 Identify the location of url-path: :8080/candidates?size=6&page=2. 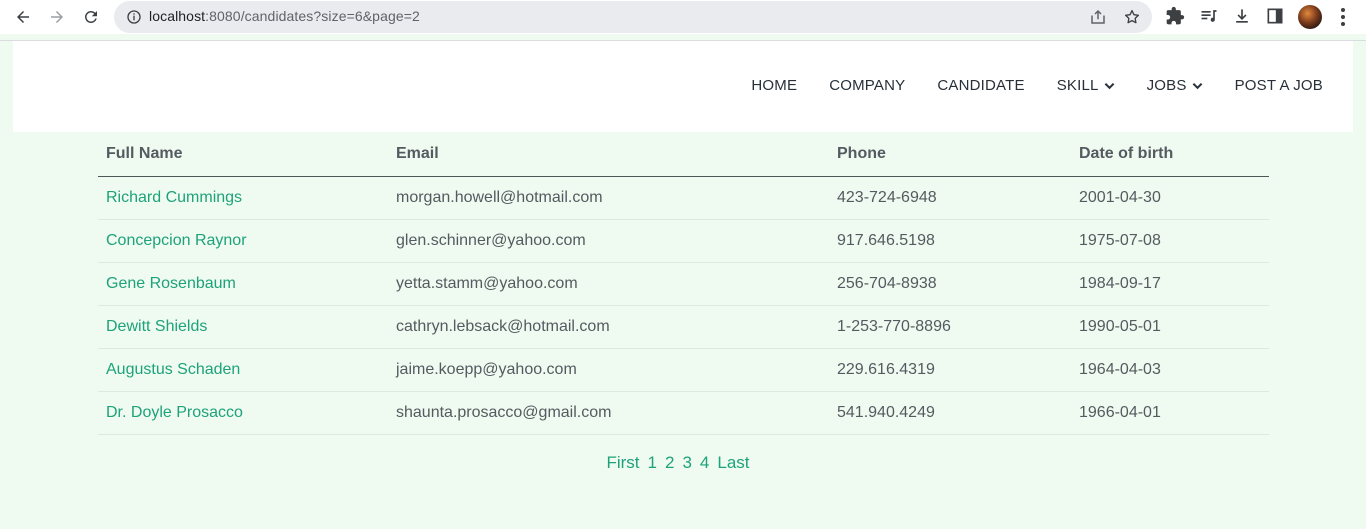
(312, 16).